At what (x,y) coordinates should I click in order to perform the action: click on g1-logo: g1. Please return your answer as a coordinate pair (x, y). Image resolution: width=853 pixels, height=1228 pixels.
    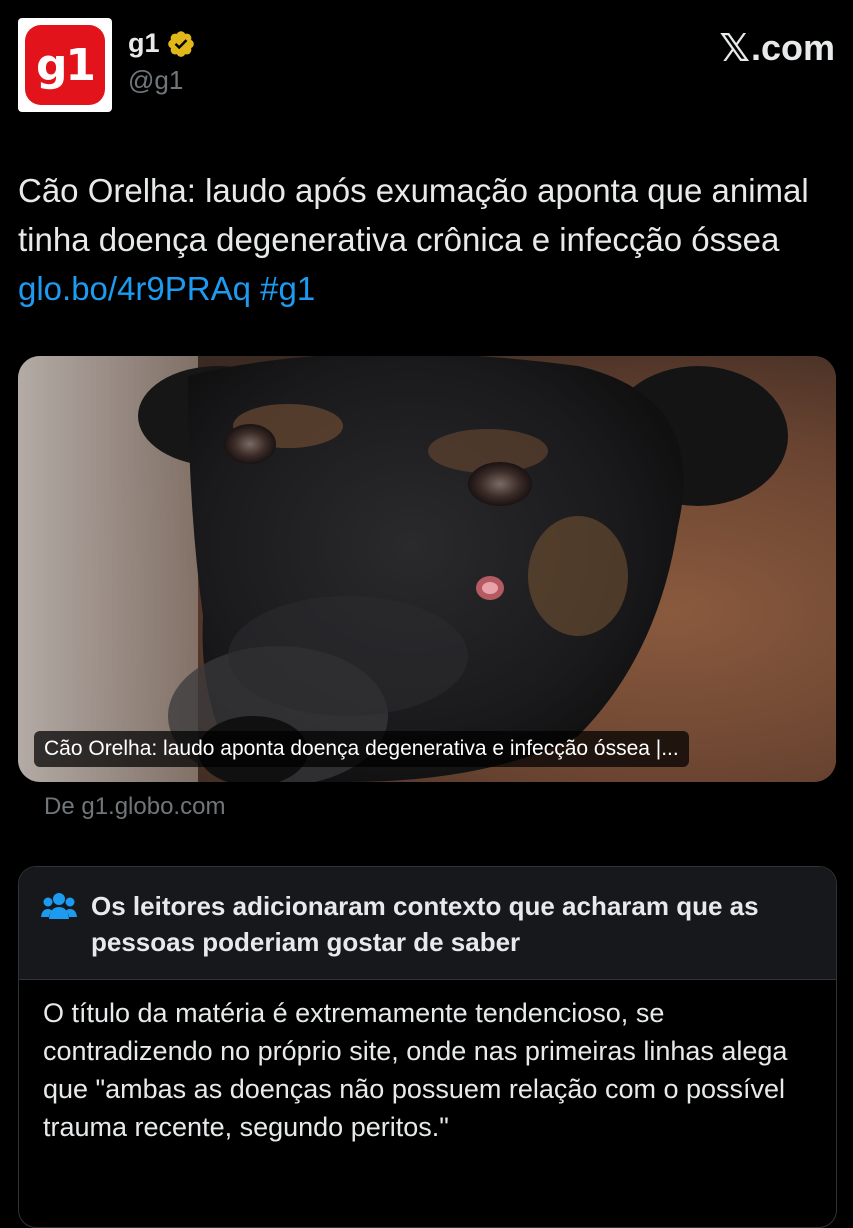
    Looking at the image, I should click on (65, 65).